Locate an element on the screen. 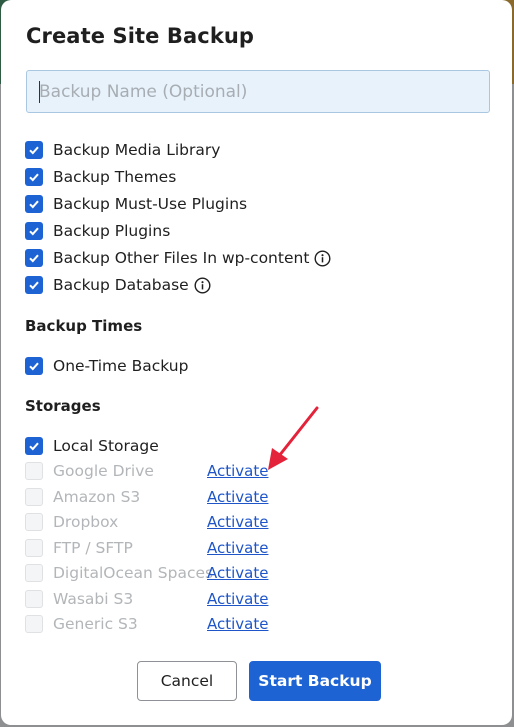 The width and height of the screenshot is (514, 727). option-themes: Backup Themes is located at coordinates (100, 177).